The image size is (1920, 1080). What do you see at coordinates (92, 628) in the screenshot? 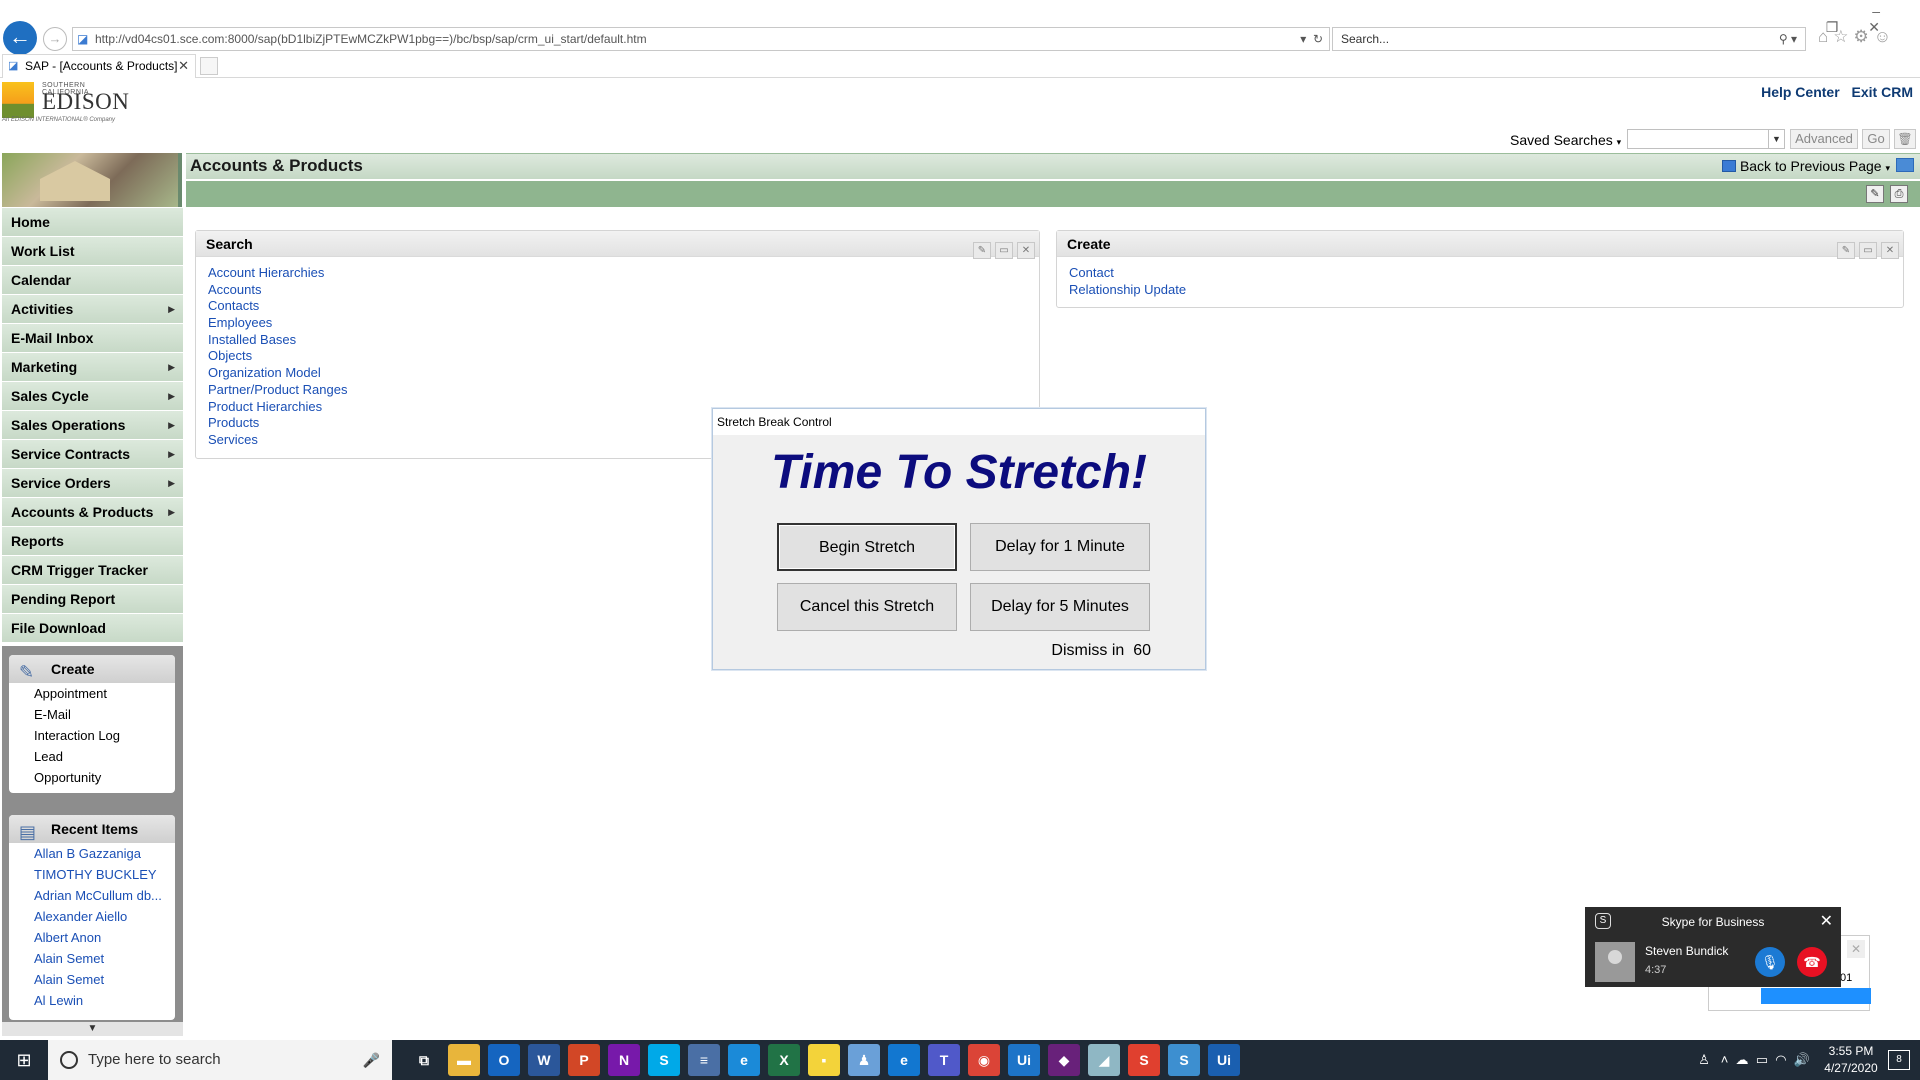
I see `nav-item: File Download` at bounding box center [92, 628].